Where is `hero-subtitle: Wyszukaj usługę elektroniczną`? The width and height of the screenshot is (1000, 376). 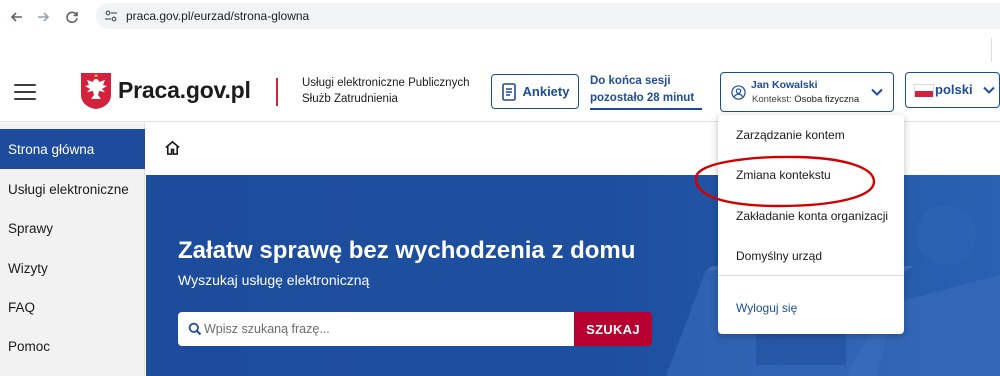 hero-subtitle: Wyszukaj usługę elektroniczną is located at coordinates (274, 280).